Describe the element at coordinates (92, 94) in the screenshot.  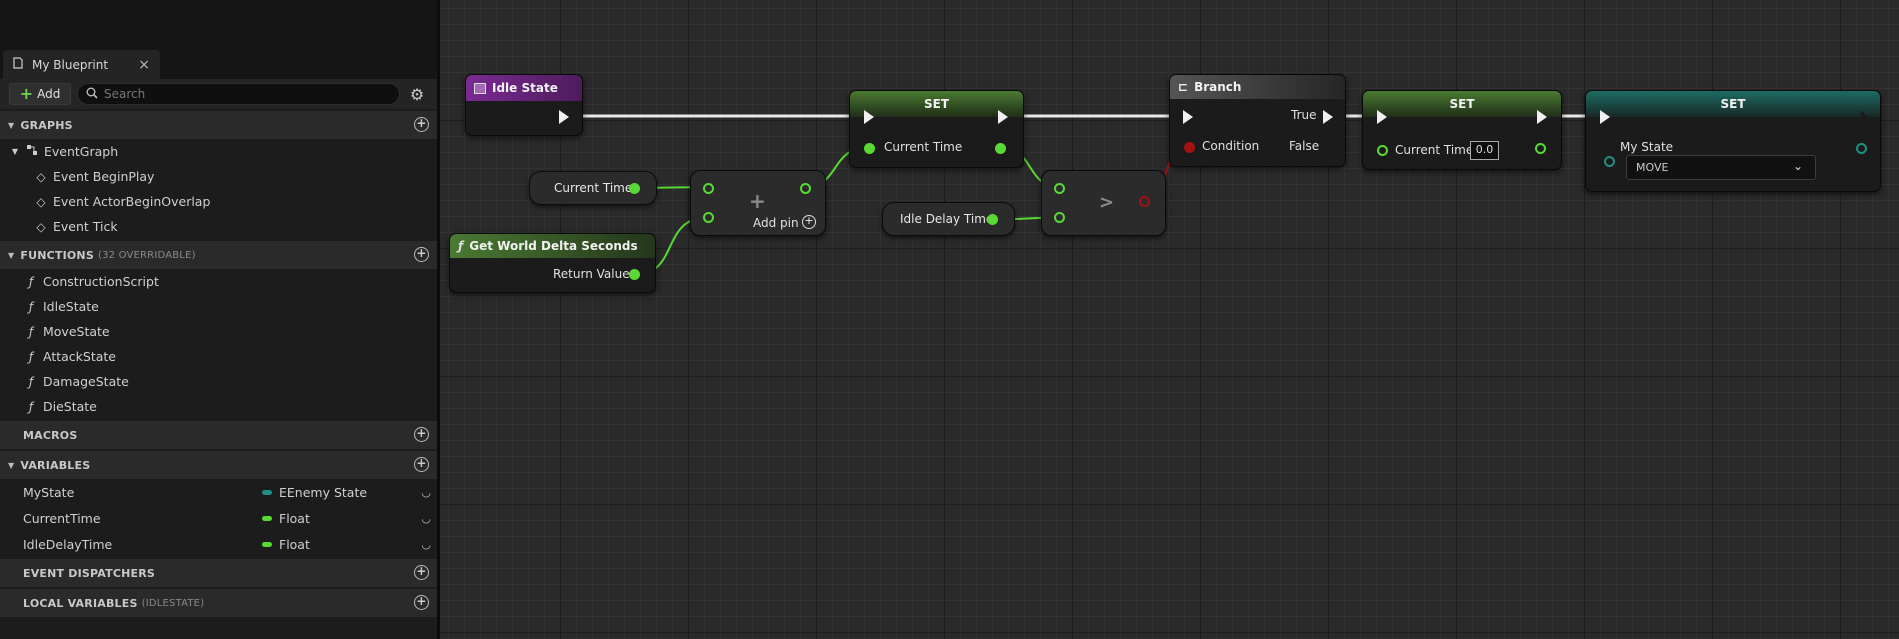
I see `search-icon` at that location.